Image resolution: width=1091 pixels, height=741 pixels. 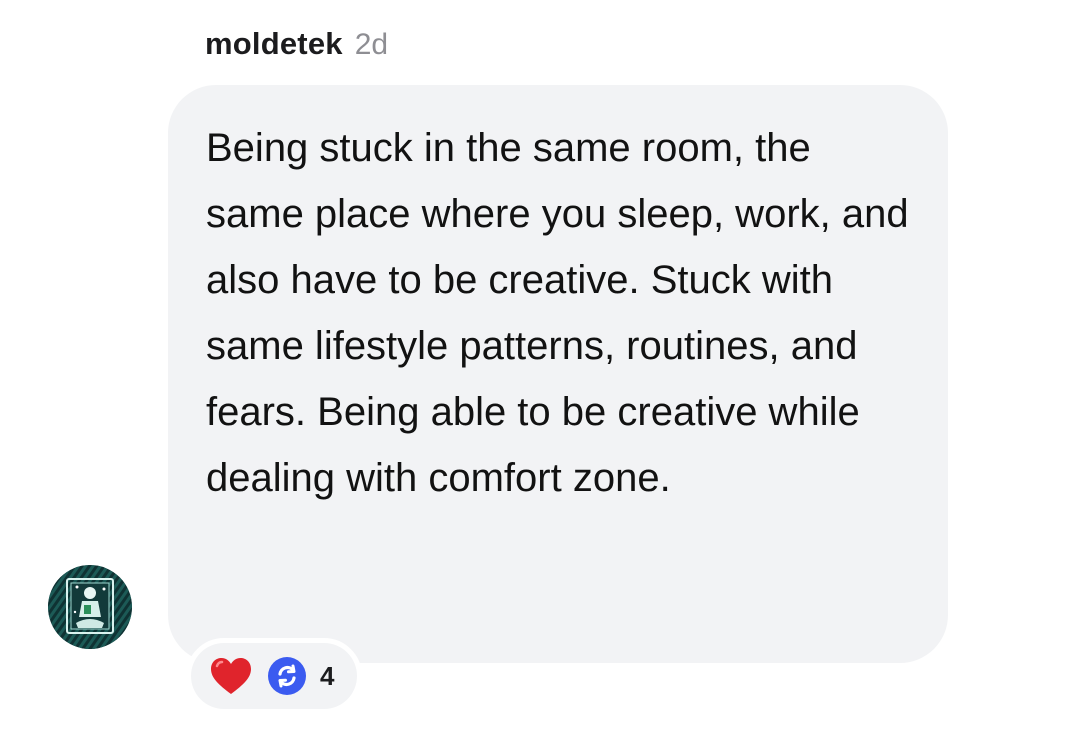 What do you see at coordinates (371, 44) in the screenshot?
I see `timestamp: 2d` at bounding box center [371, 44].